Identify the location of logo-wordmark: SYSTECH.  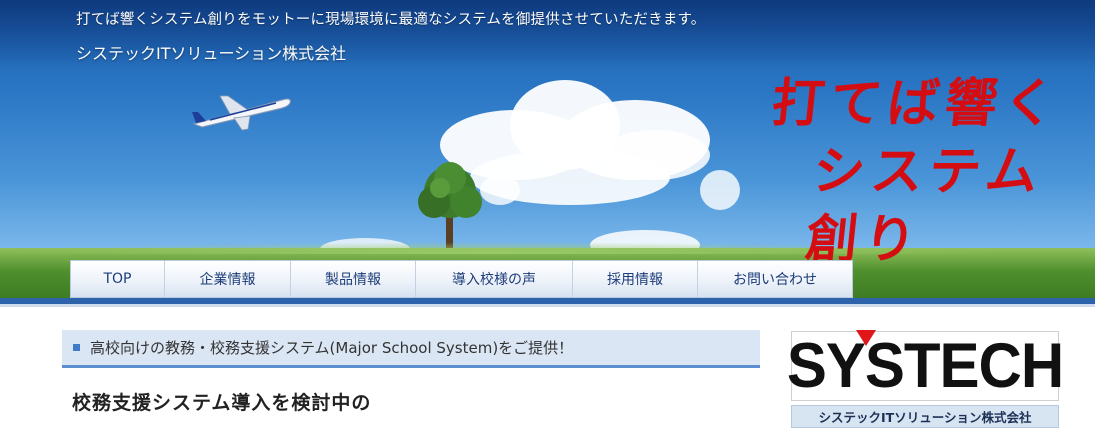
(925, 365).